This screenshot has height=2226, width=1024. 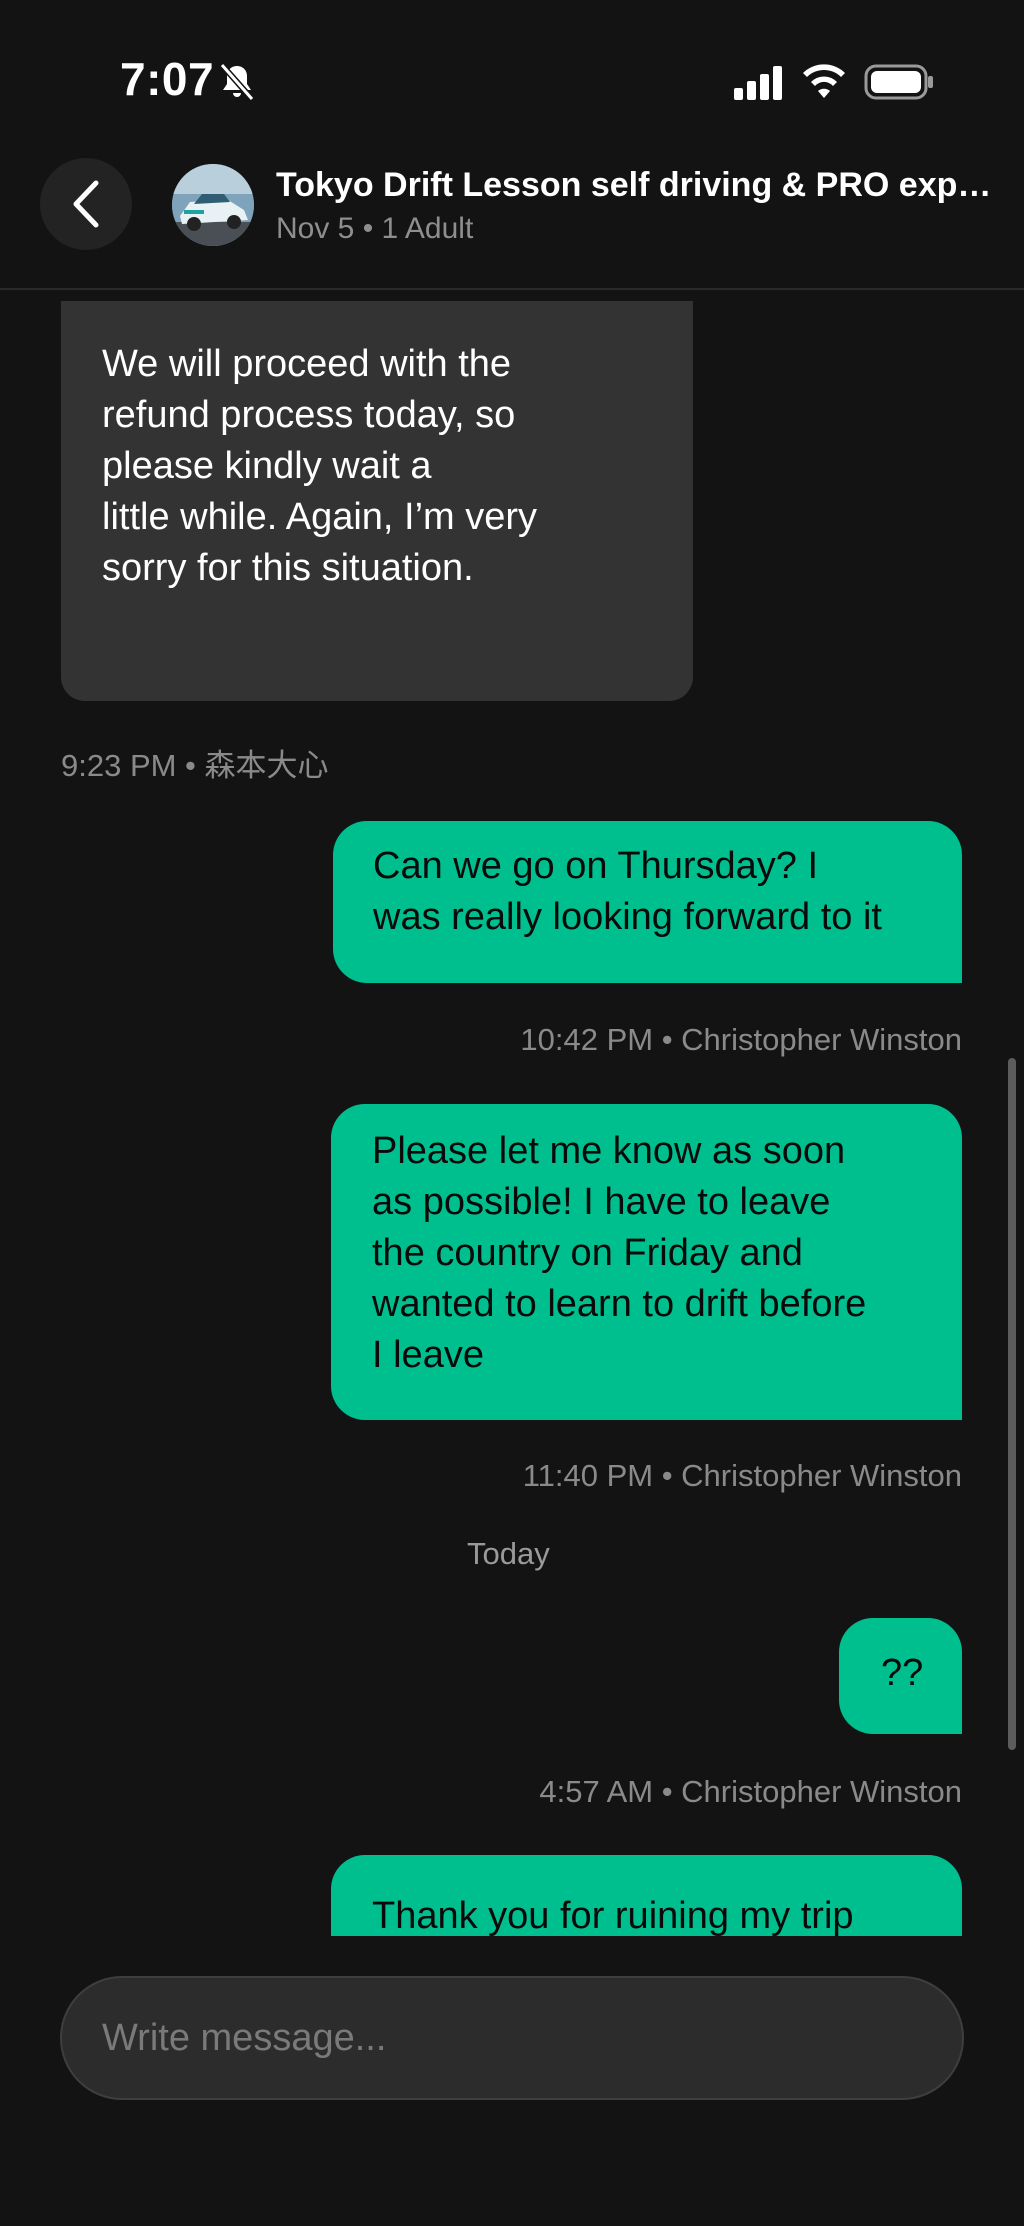 I want to click on back-button, so click(x=86, y=204).